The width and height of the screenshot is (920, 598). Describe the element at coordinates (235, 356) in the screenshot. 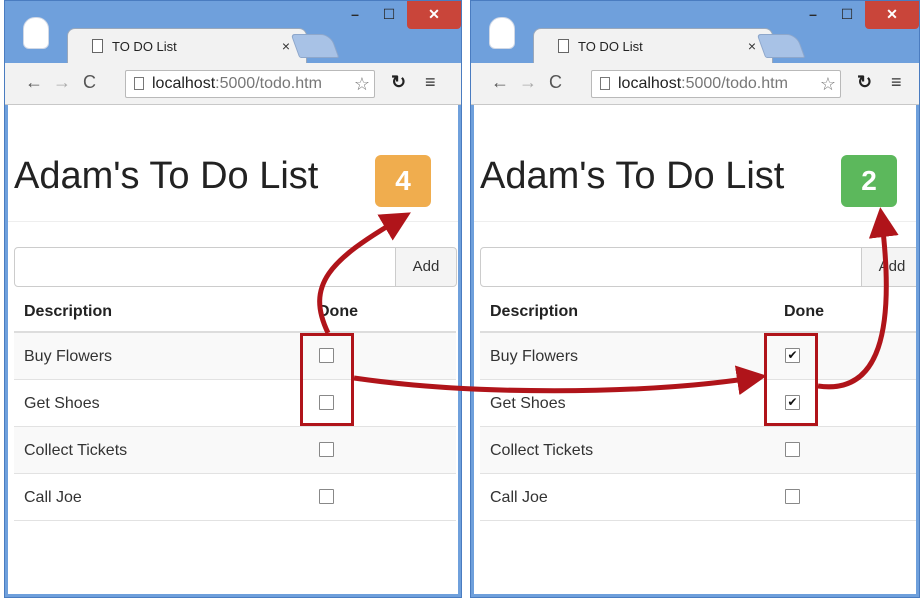

I see `table-row: Buy Flowers` at that location.